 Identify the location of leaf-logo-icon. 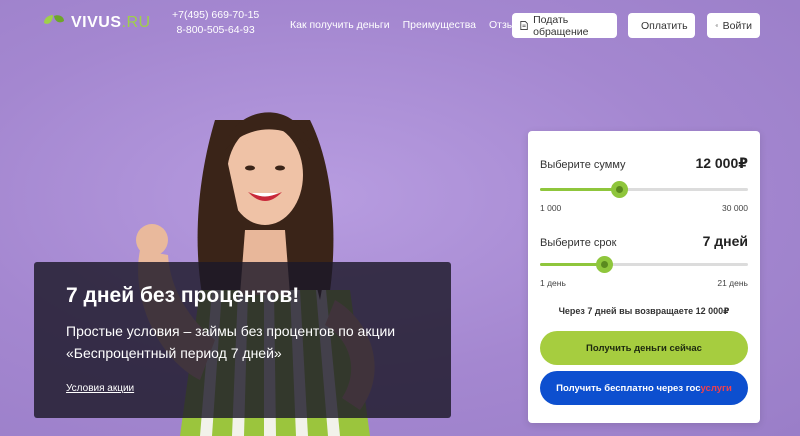
(54, 19).